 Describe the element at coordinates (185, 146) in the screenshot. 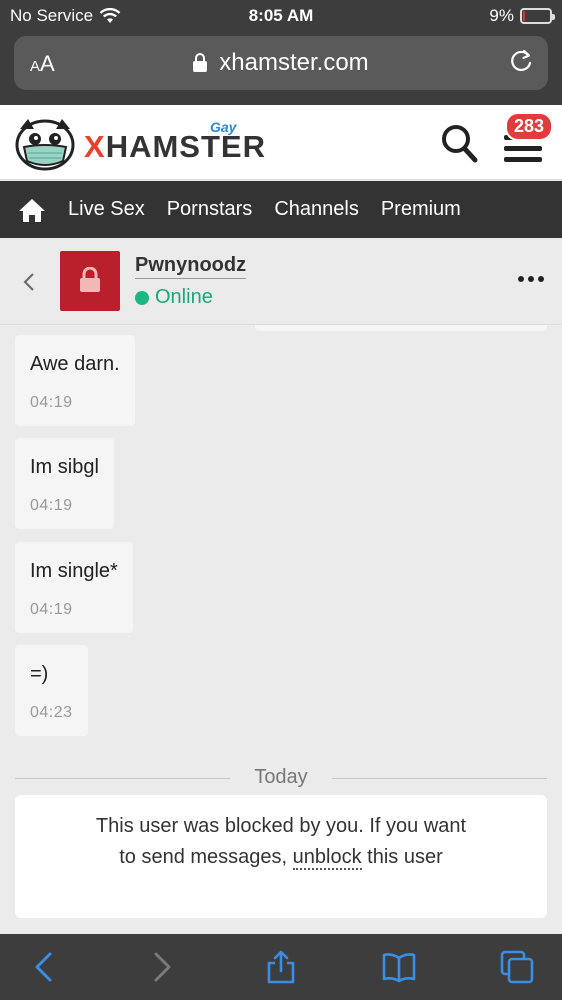

I see `brand-name-rest: HAMSTER` at that location.